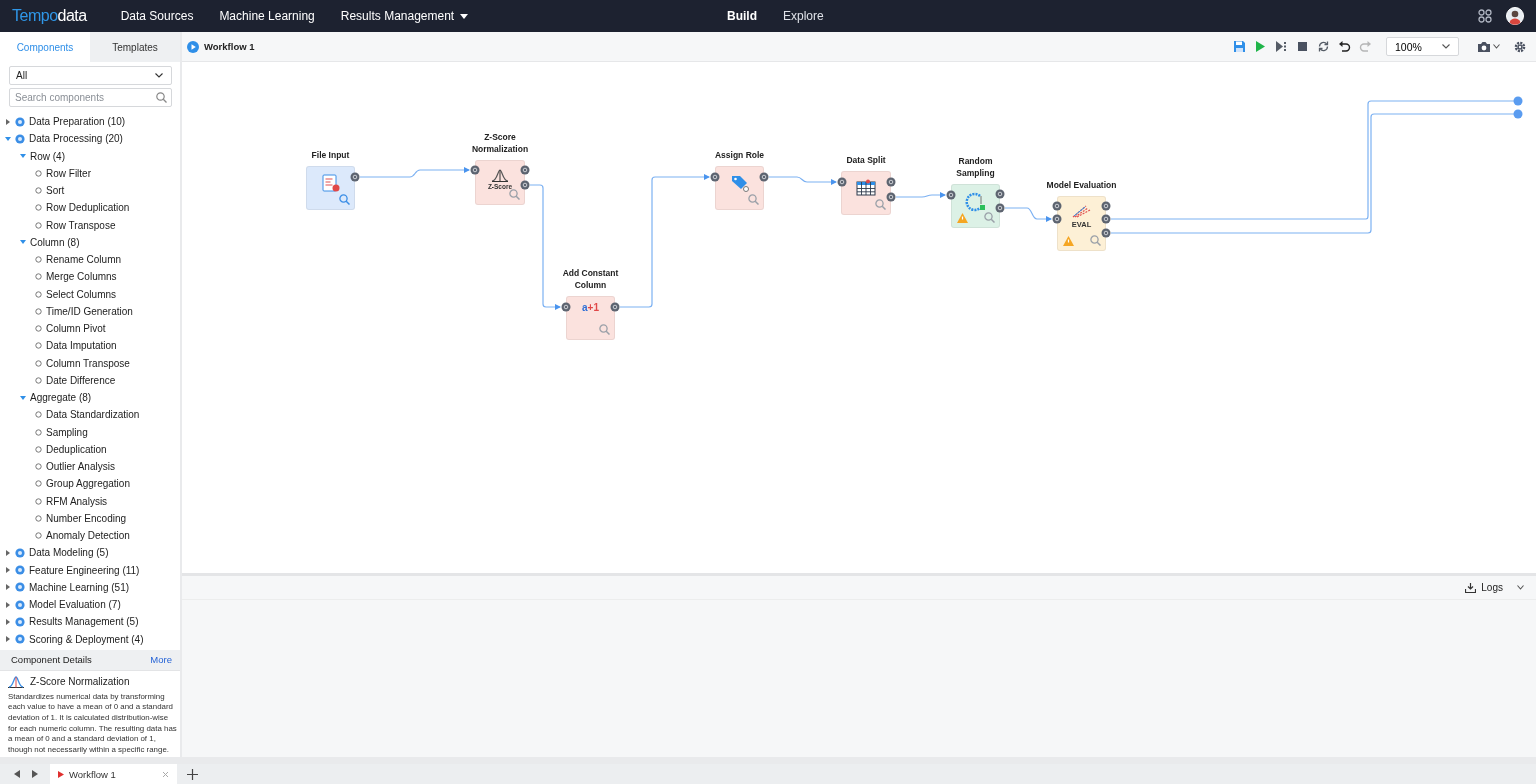  I want to click on refresh-button, so click(1323, 46).